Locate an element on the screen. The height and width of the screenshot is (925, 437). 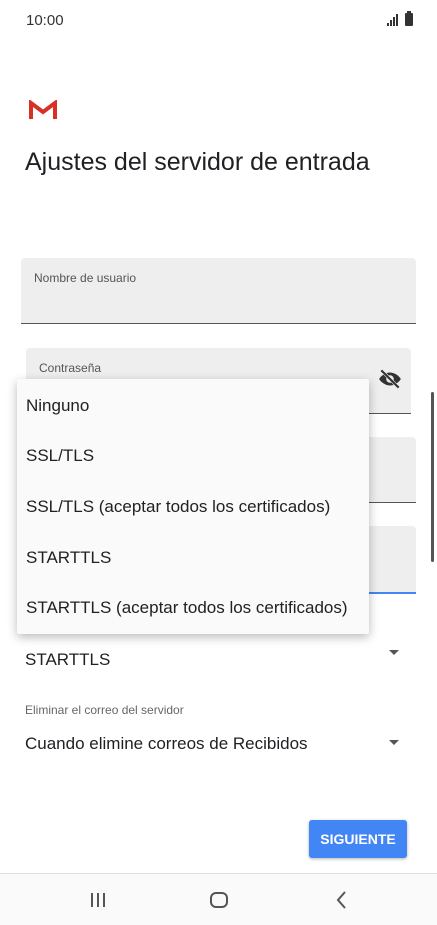
menu-item-ssl-tls: SSL/TLS is located at coordinates (60, 456).